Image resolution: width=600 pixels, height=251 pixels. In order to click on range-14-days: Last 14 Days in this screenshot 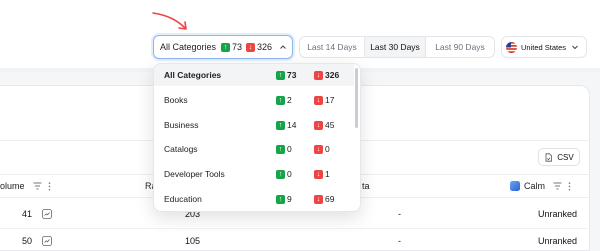, I will do `click(332, 47)`.